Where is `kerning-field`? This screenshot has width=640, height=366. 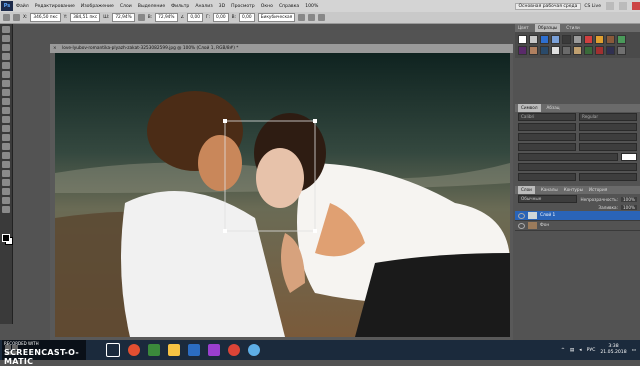
kerning-field is located at coordinates (547, 137).